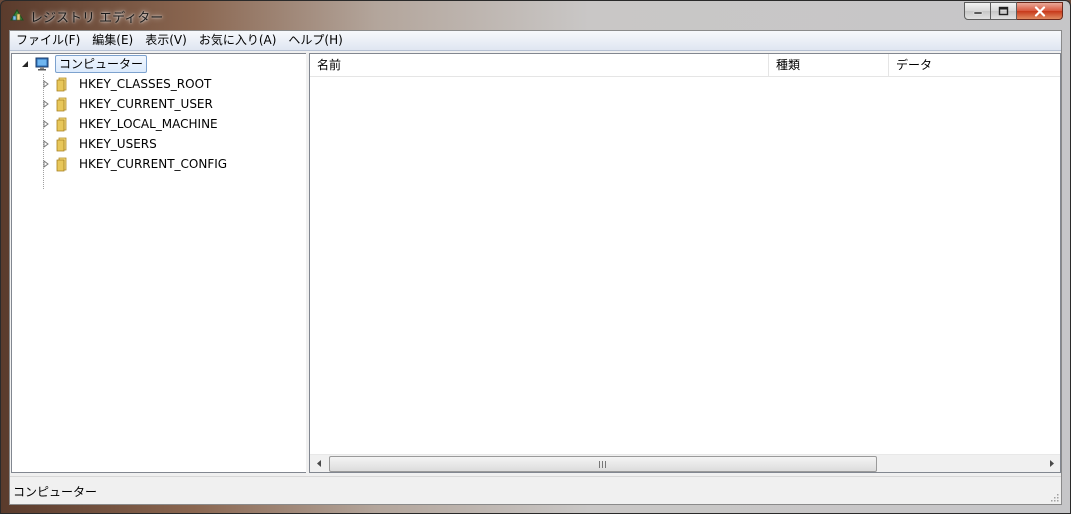  I want to click on list-header: 名前 種類 データ, so click(685, 65).